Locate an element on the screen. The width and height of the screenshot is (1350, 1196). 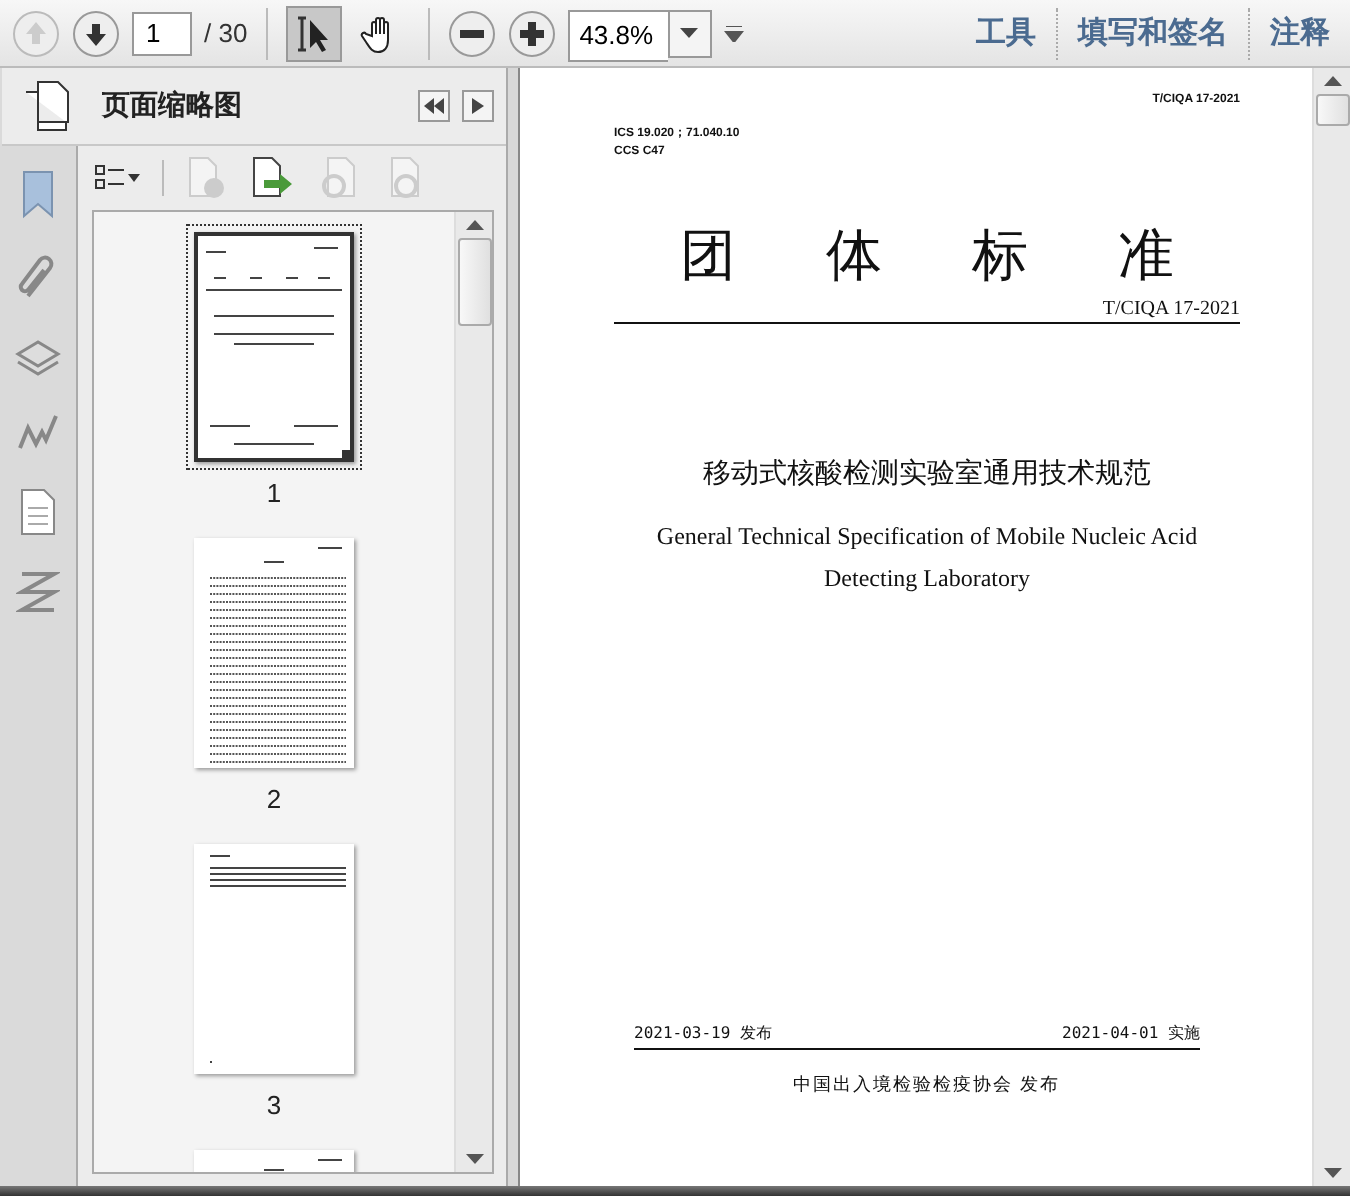
select-tool-button is located at coordinates (313, 33).